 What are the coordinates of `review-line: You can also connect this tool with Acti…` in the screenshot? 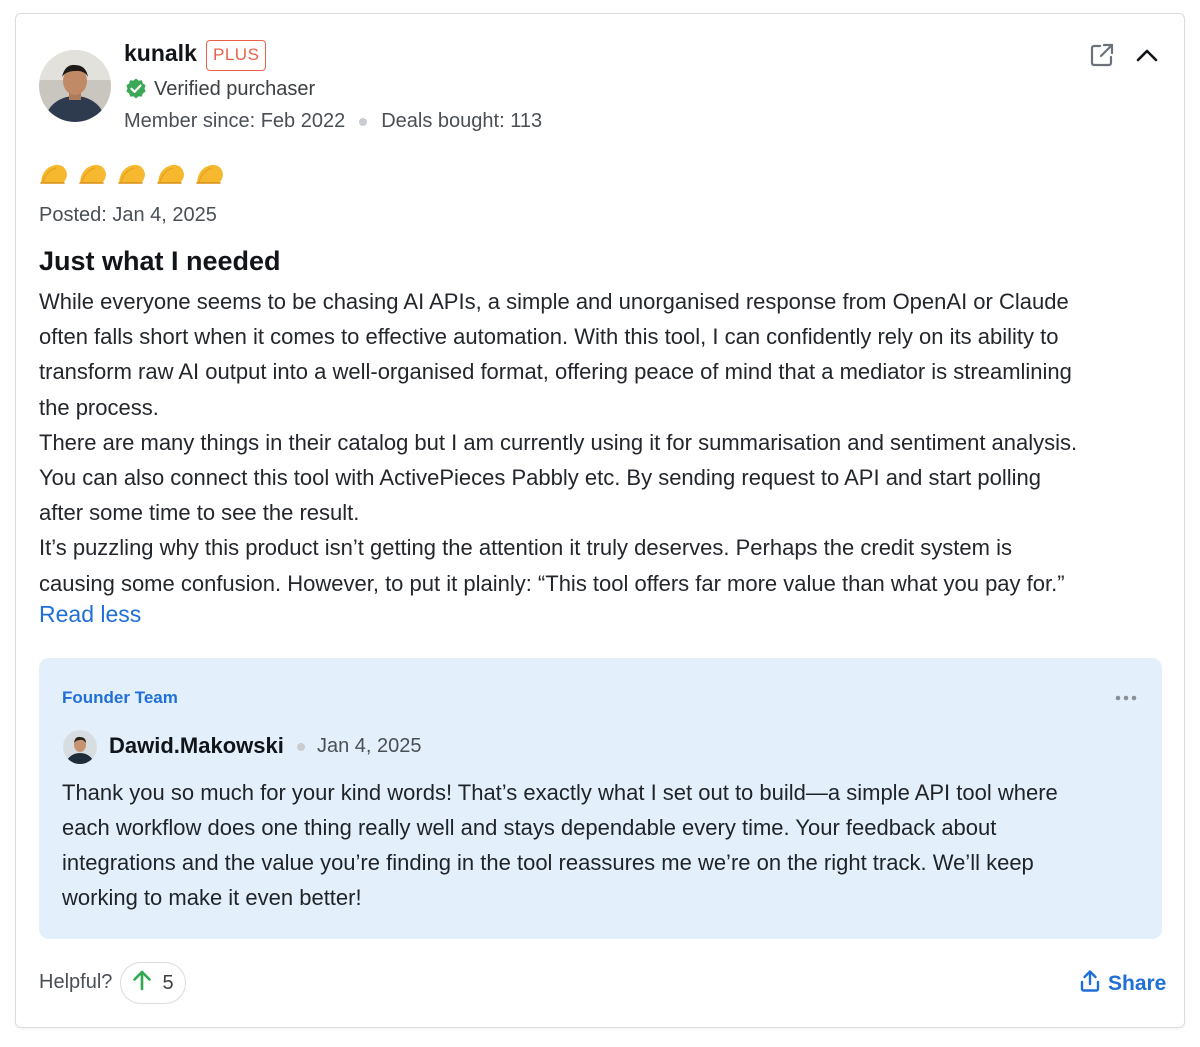 It's located at (540, 478).